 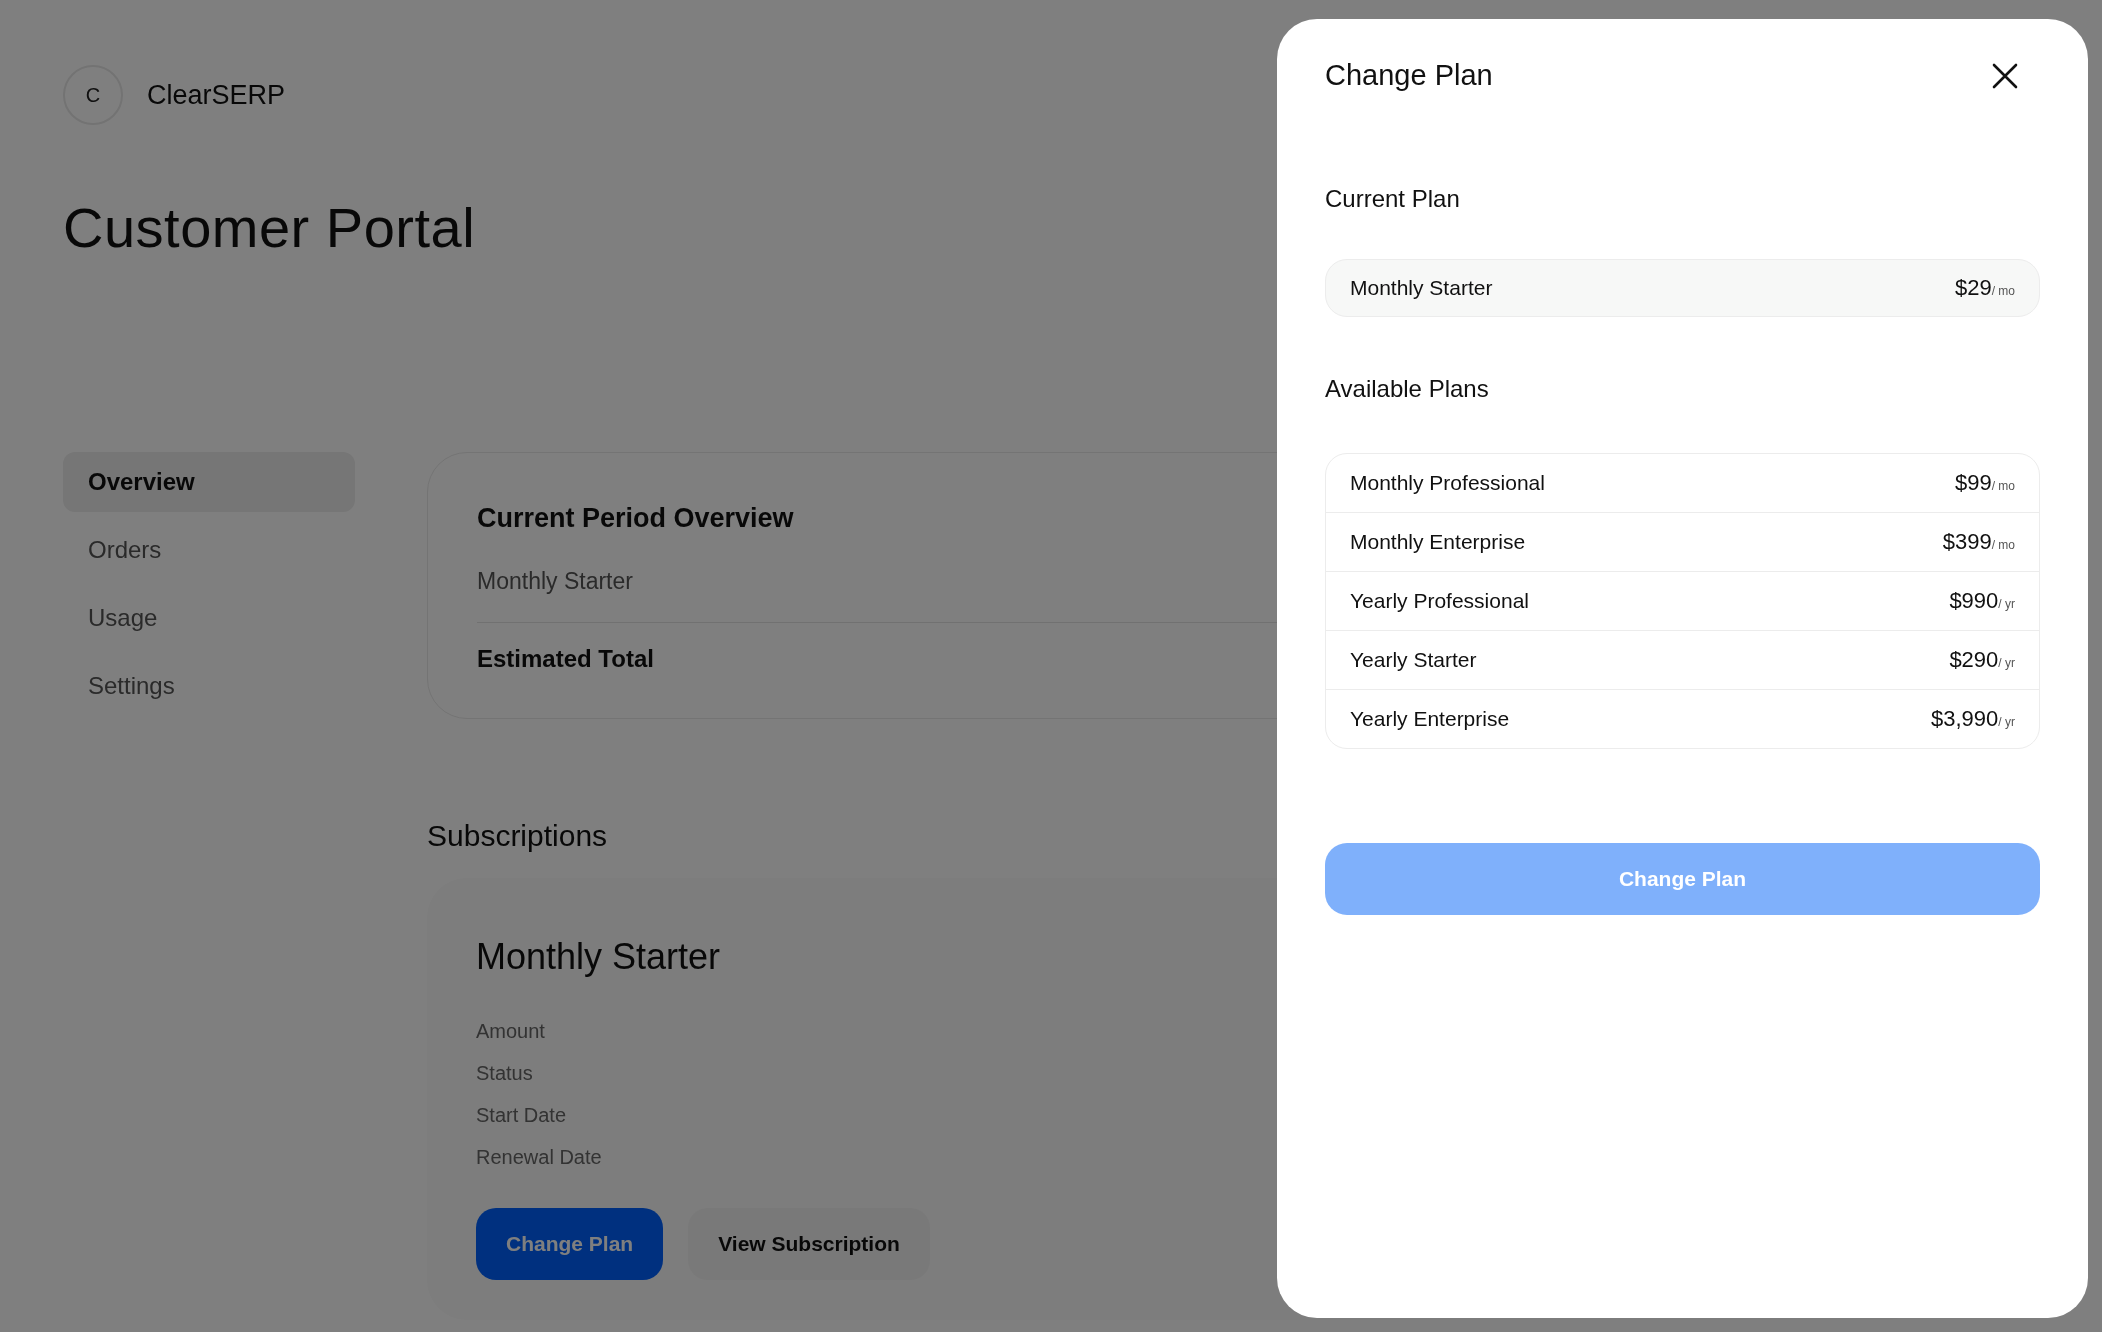 I want to click on plan-price: $399/ mo, so click(x=1978, y=542).